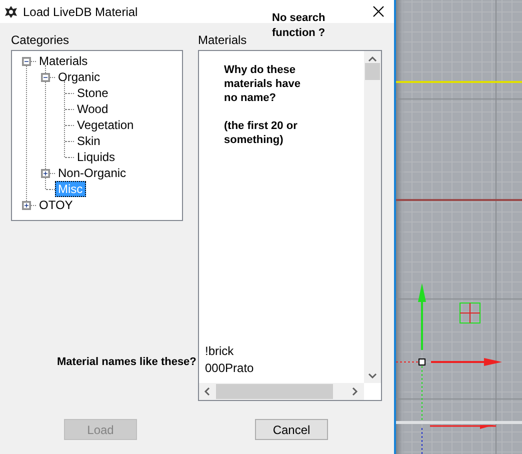 The image size is (522, 454). What do you see at coordinates (207, 391) in the screenshot?
I see `scroll-left-icon` at bounding box center [207, 391].